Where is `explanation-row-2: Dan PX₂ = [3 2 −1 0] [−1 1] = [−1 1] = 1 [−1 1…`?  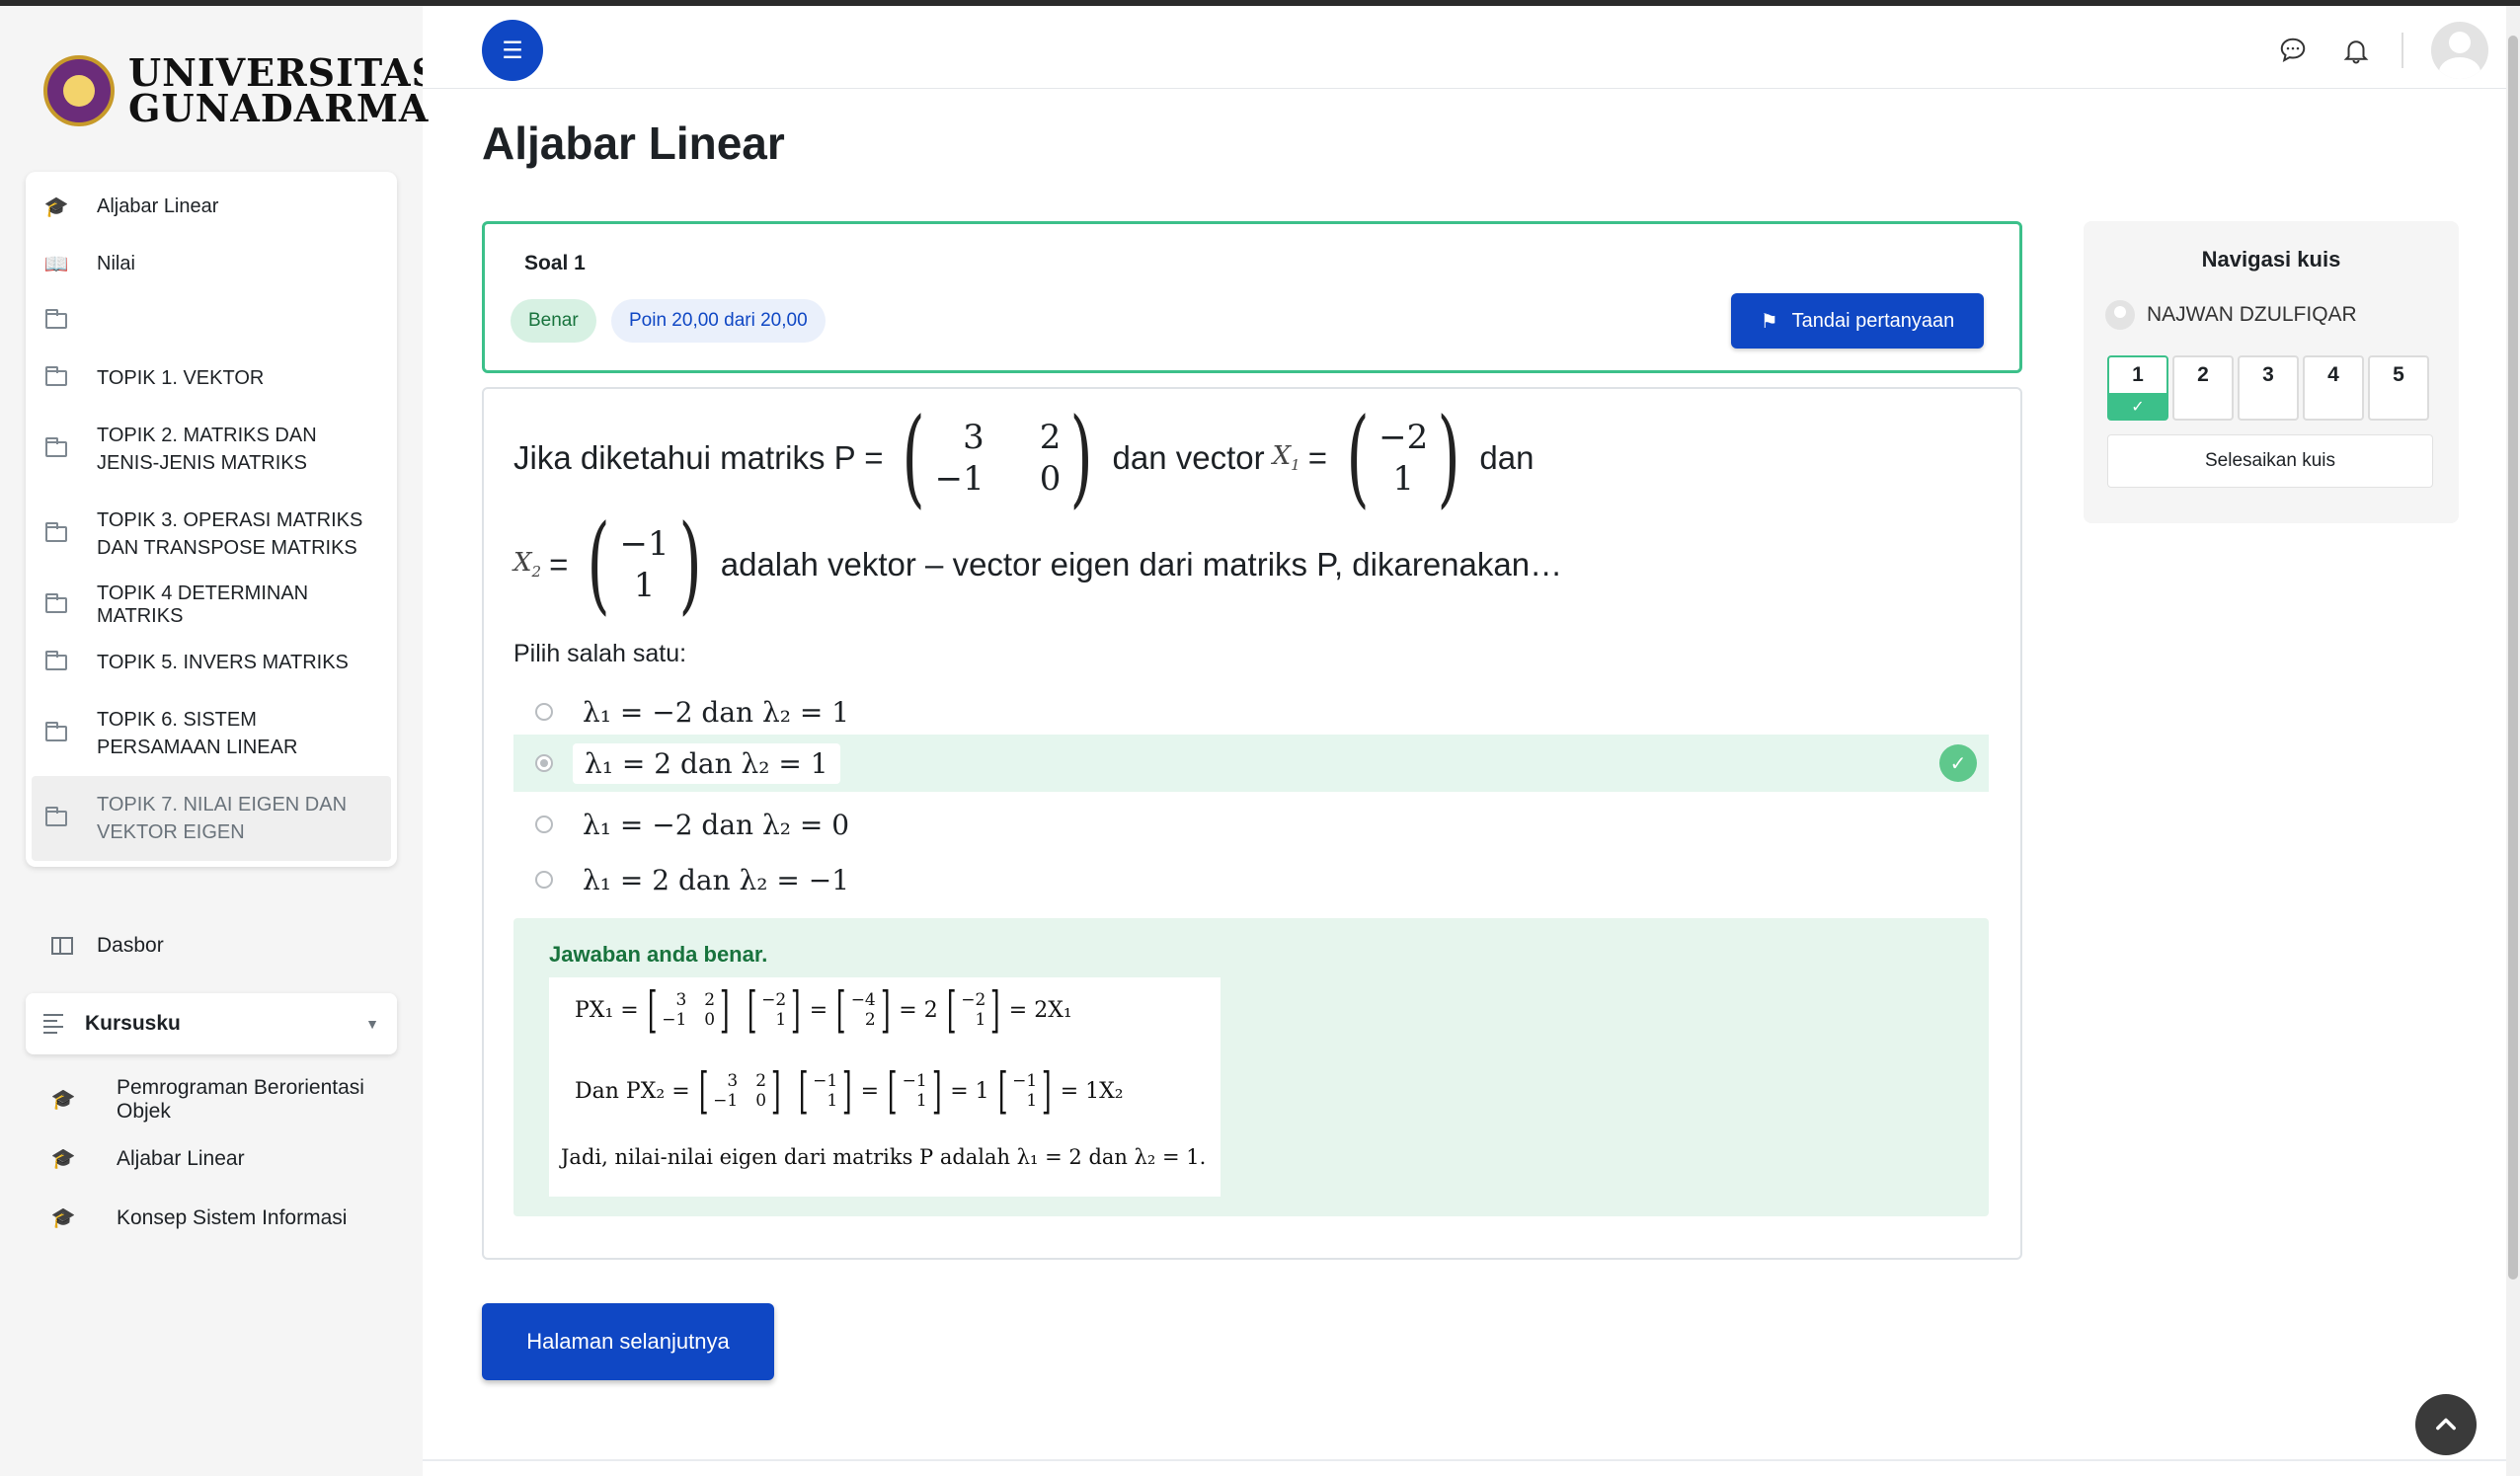 explanation-row-2: Dan PX₂ = [3 2 −1 0] [−1 1] = [−1 1] = 1 [−1 1… is located at coordinates (849, 1091).